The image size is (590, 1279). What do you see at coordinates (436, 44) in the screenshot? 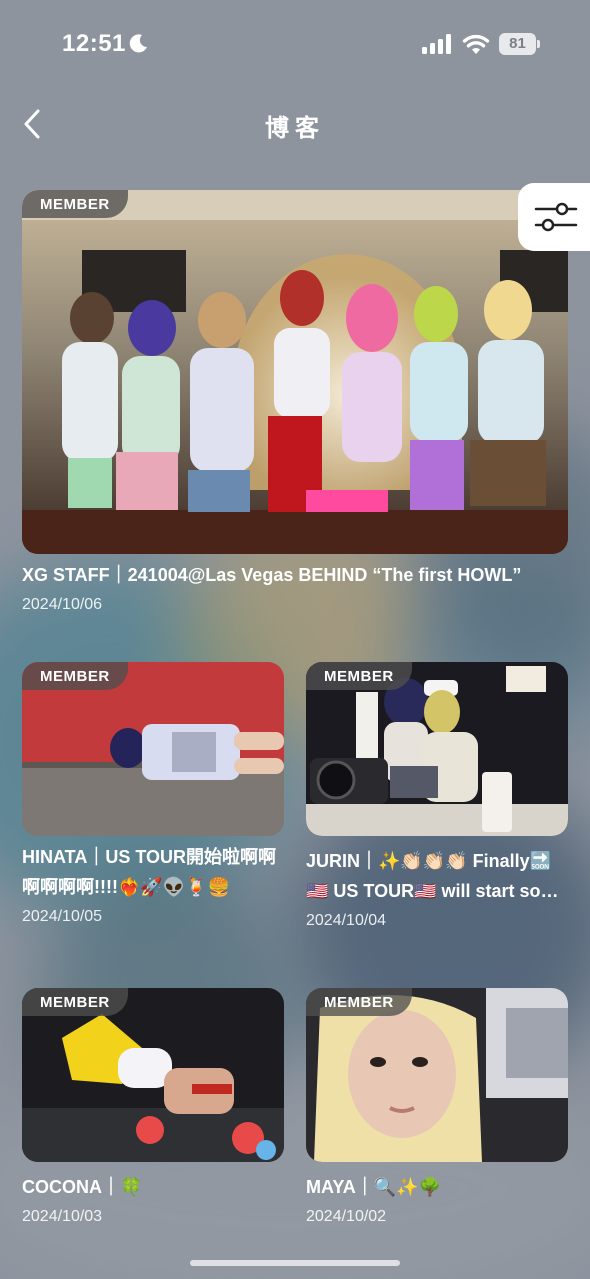
I see `cellular-signal-icon` at bounding box center [436, 44].